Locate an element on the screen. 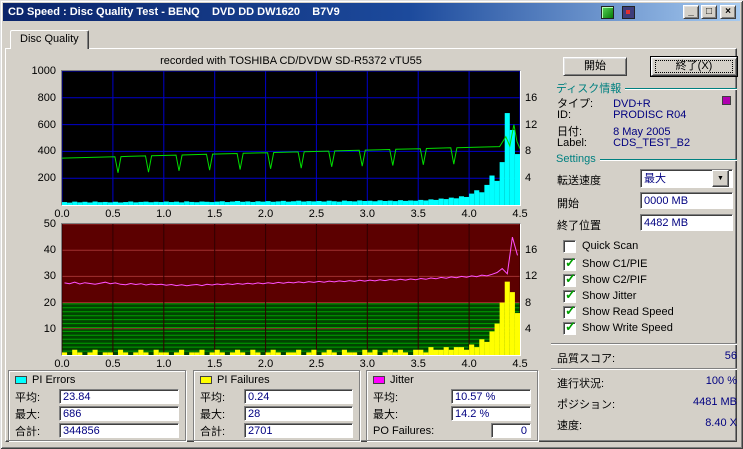 The image size is (743, 449). tab-label: Disc Quality is located at coordinates (49, 39).